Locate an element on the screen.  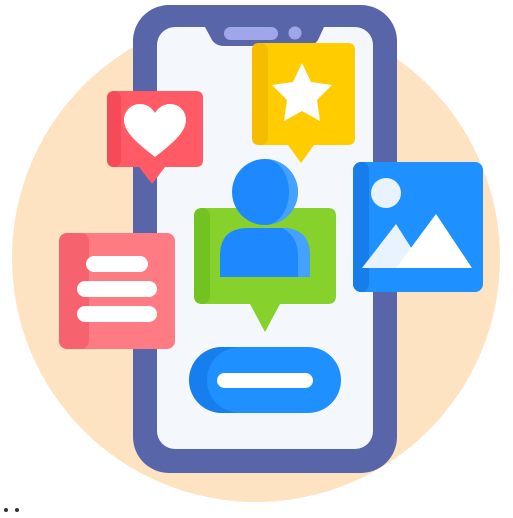
image-card is located at coordinates (418, 227).